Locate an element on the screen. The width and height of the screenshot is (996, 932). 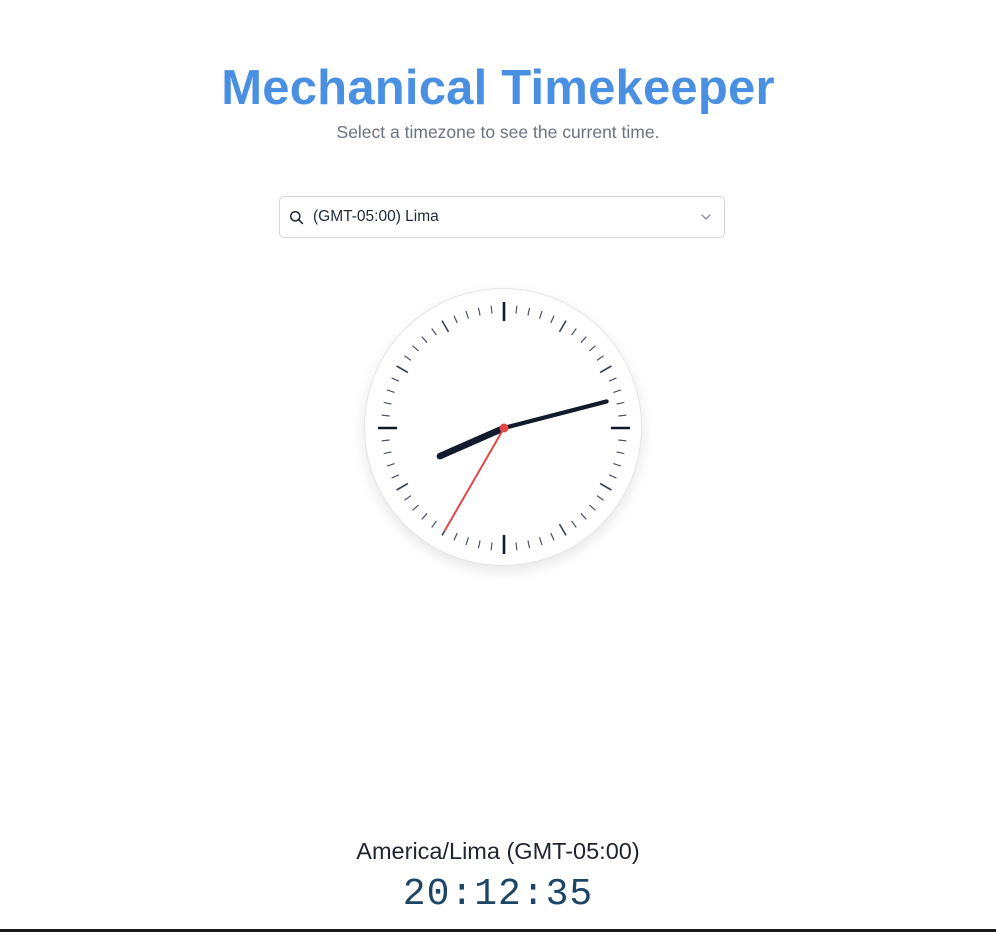
minute-hand is located at coordinates (555, 415).